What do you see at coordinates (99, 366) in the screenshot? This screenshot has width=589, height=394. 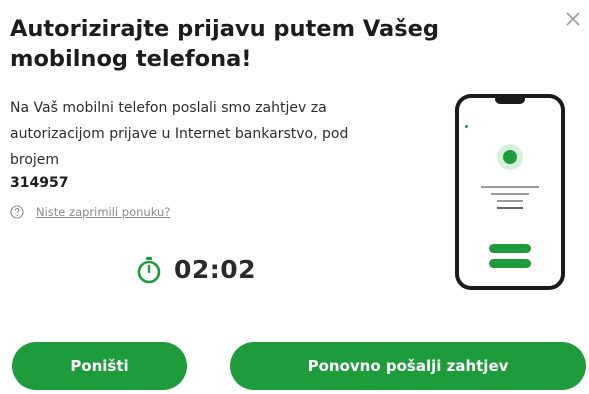 I see `cancel-button: Poništi` at bounding box center [99, 366].